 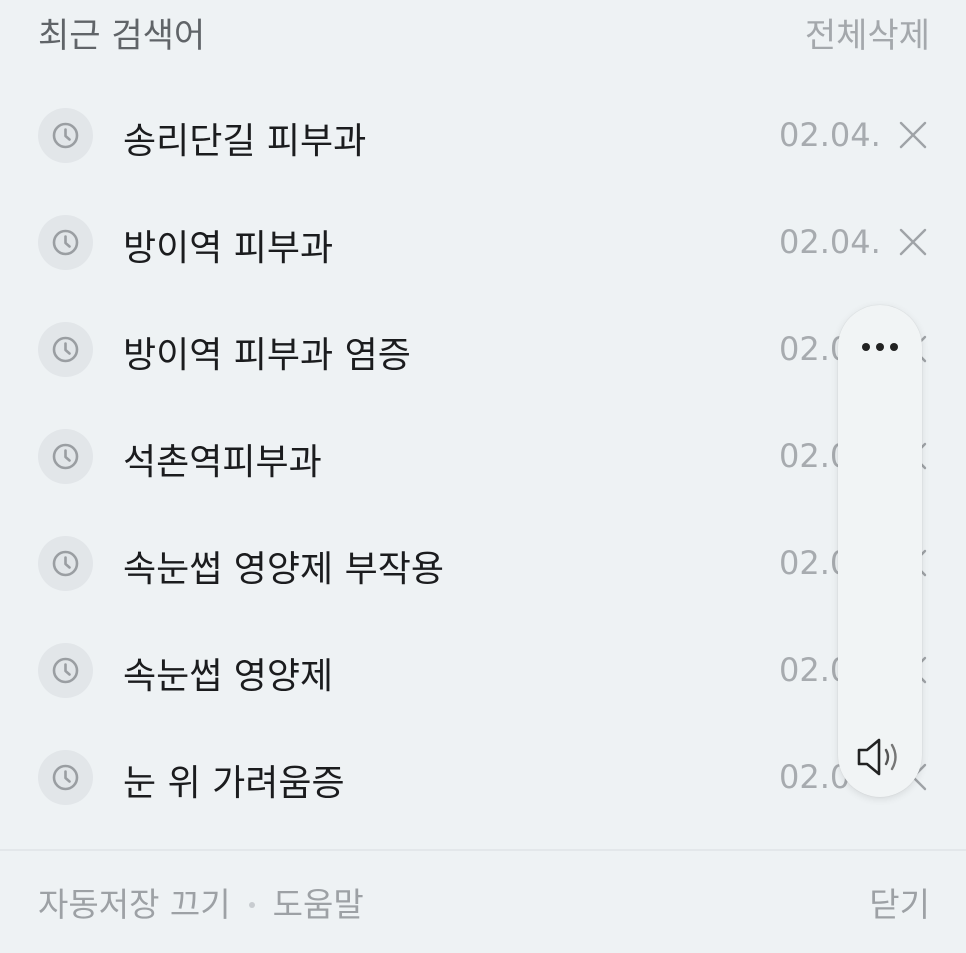 What do you see at coordinates (880, 347) in the screenshot?
I see `more-horizontal-icon` at bounding box center [880, 347].